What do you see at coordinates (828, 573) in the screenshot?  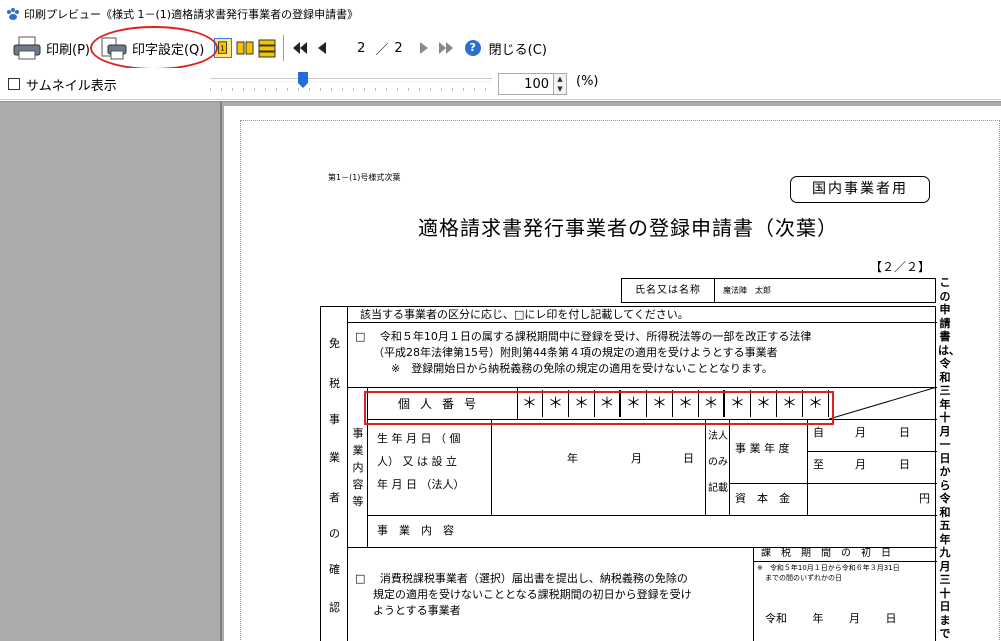 I see `tax-period-note: ※ 令和５年10月１日から令和６年３月31日 までの間のいずれかの日` at bounding box center [828, 573].